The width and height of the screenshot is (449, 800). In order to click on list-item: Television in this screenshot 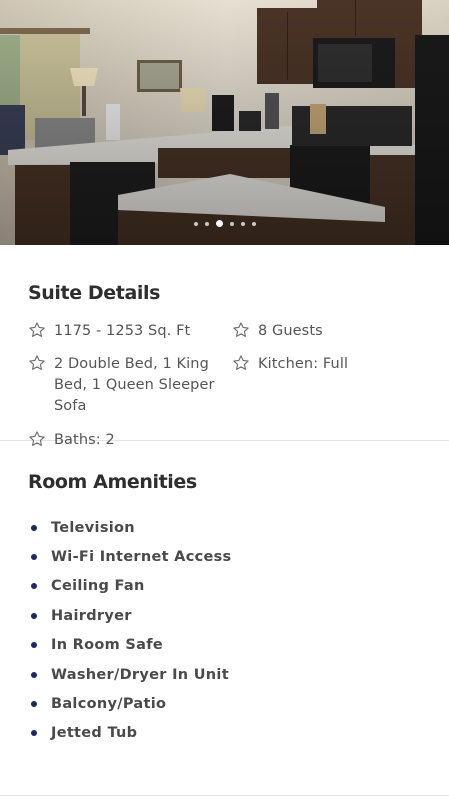, I will do `click(224, 527)`.